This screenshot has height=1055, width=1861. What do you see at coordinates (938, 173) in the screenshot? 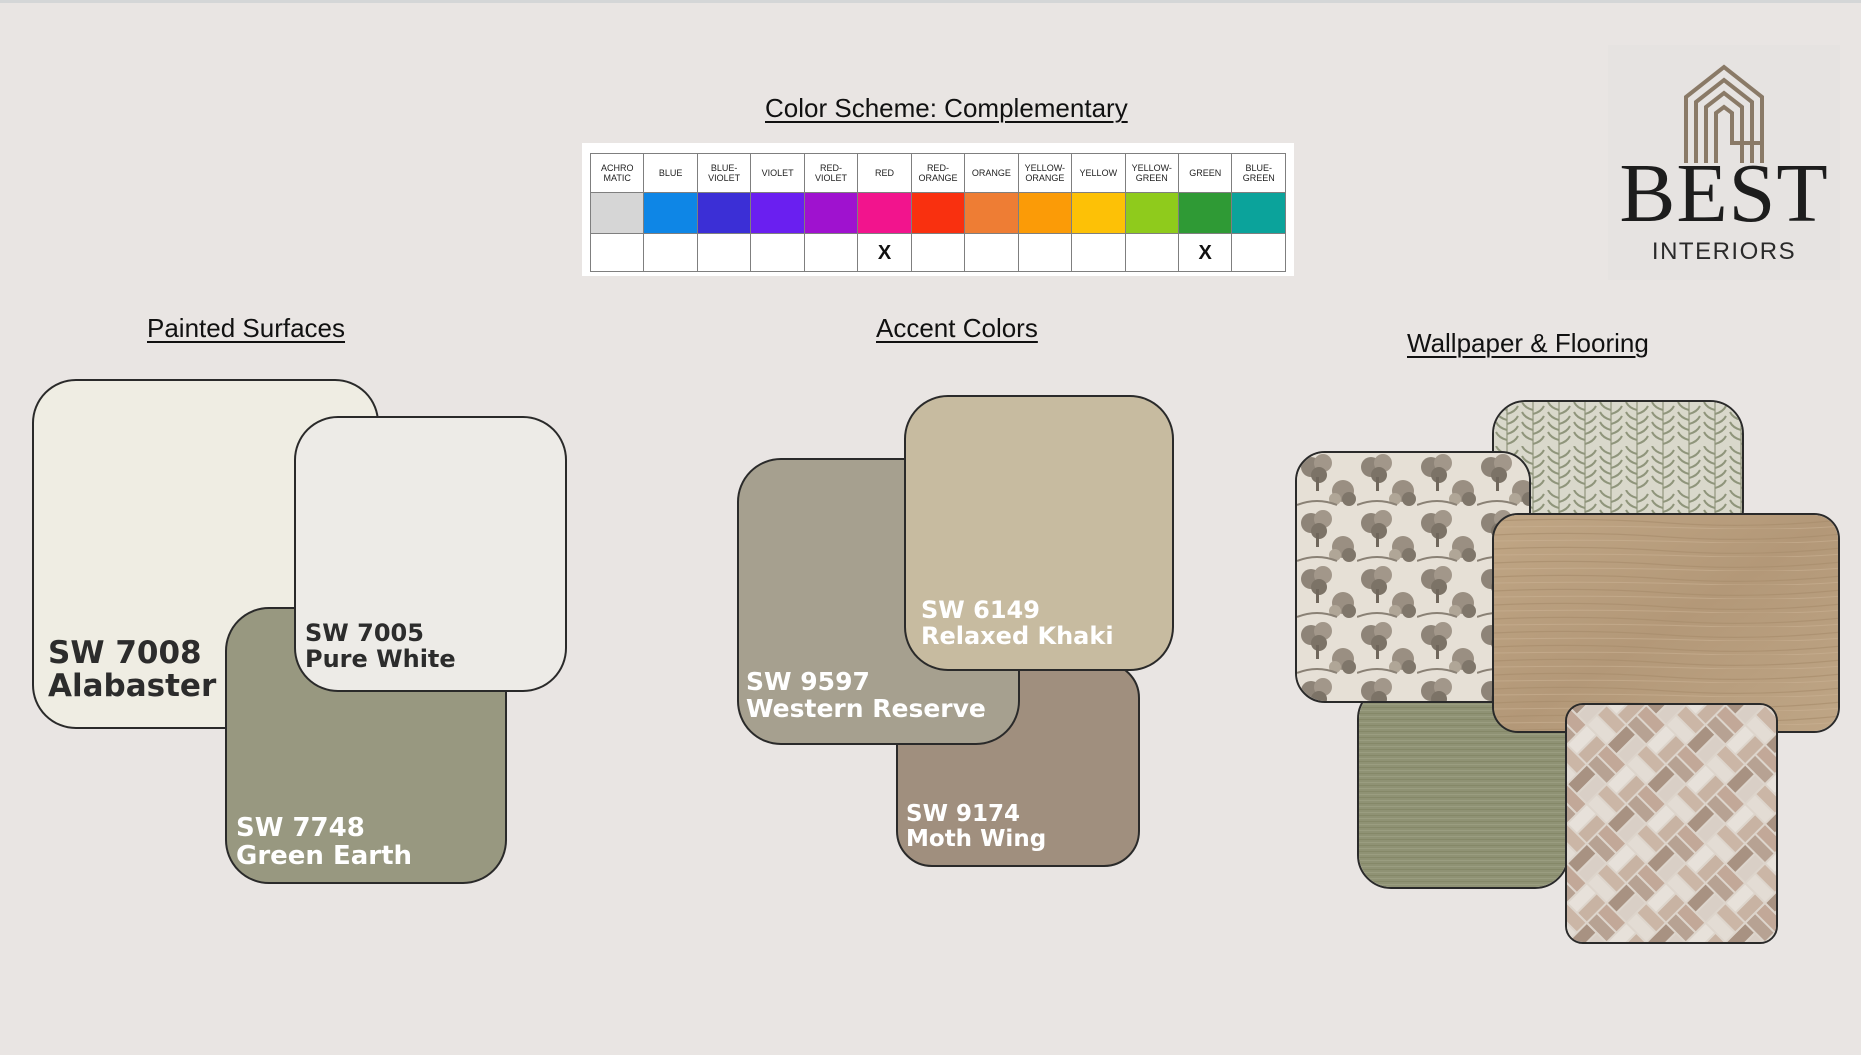
I see `color-wheel-header: RED-ORANGE` at bounding box center [938, 173].